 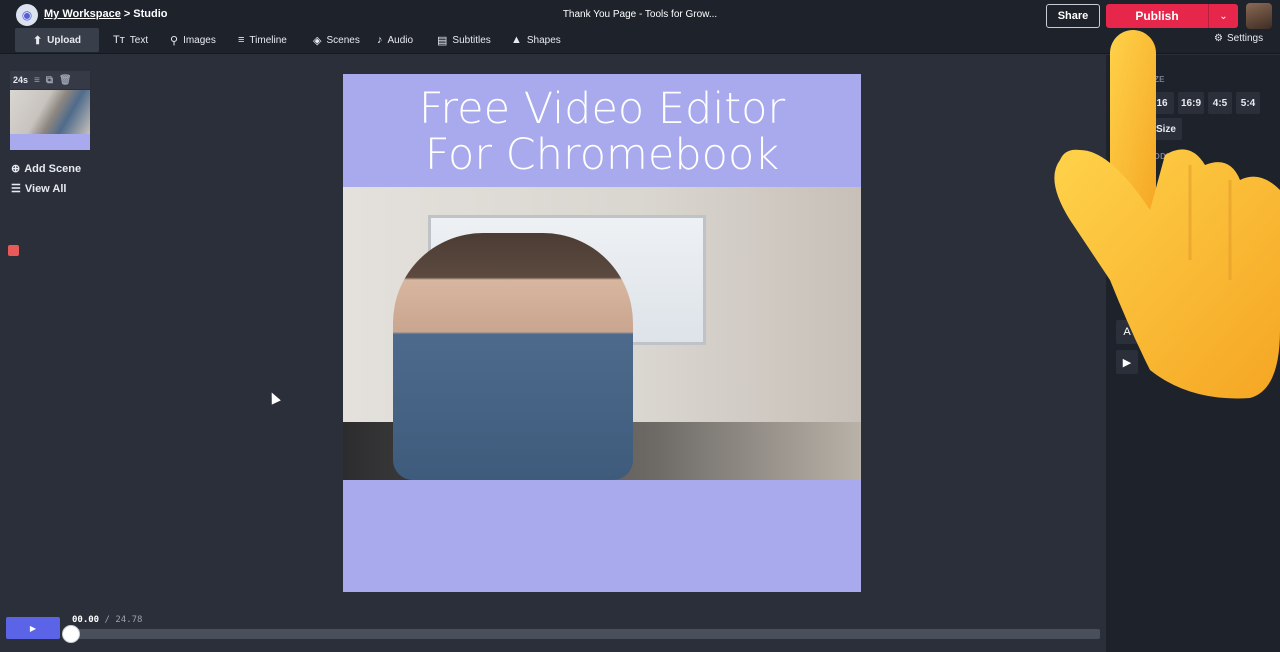 I want to click on music-note-icon: ♪, so click(x=380, y=40).